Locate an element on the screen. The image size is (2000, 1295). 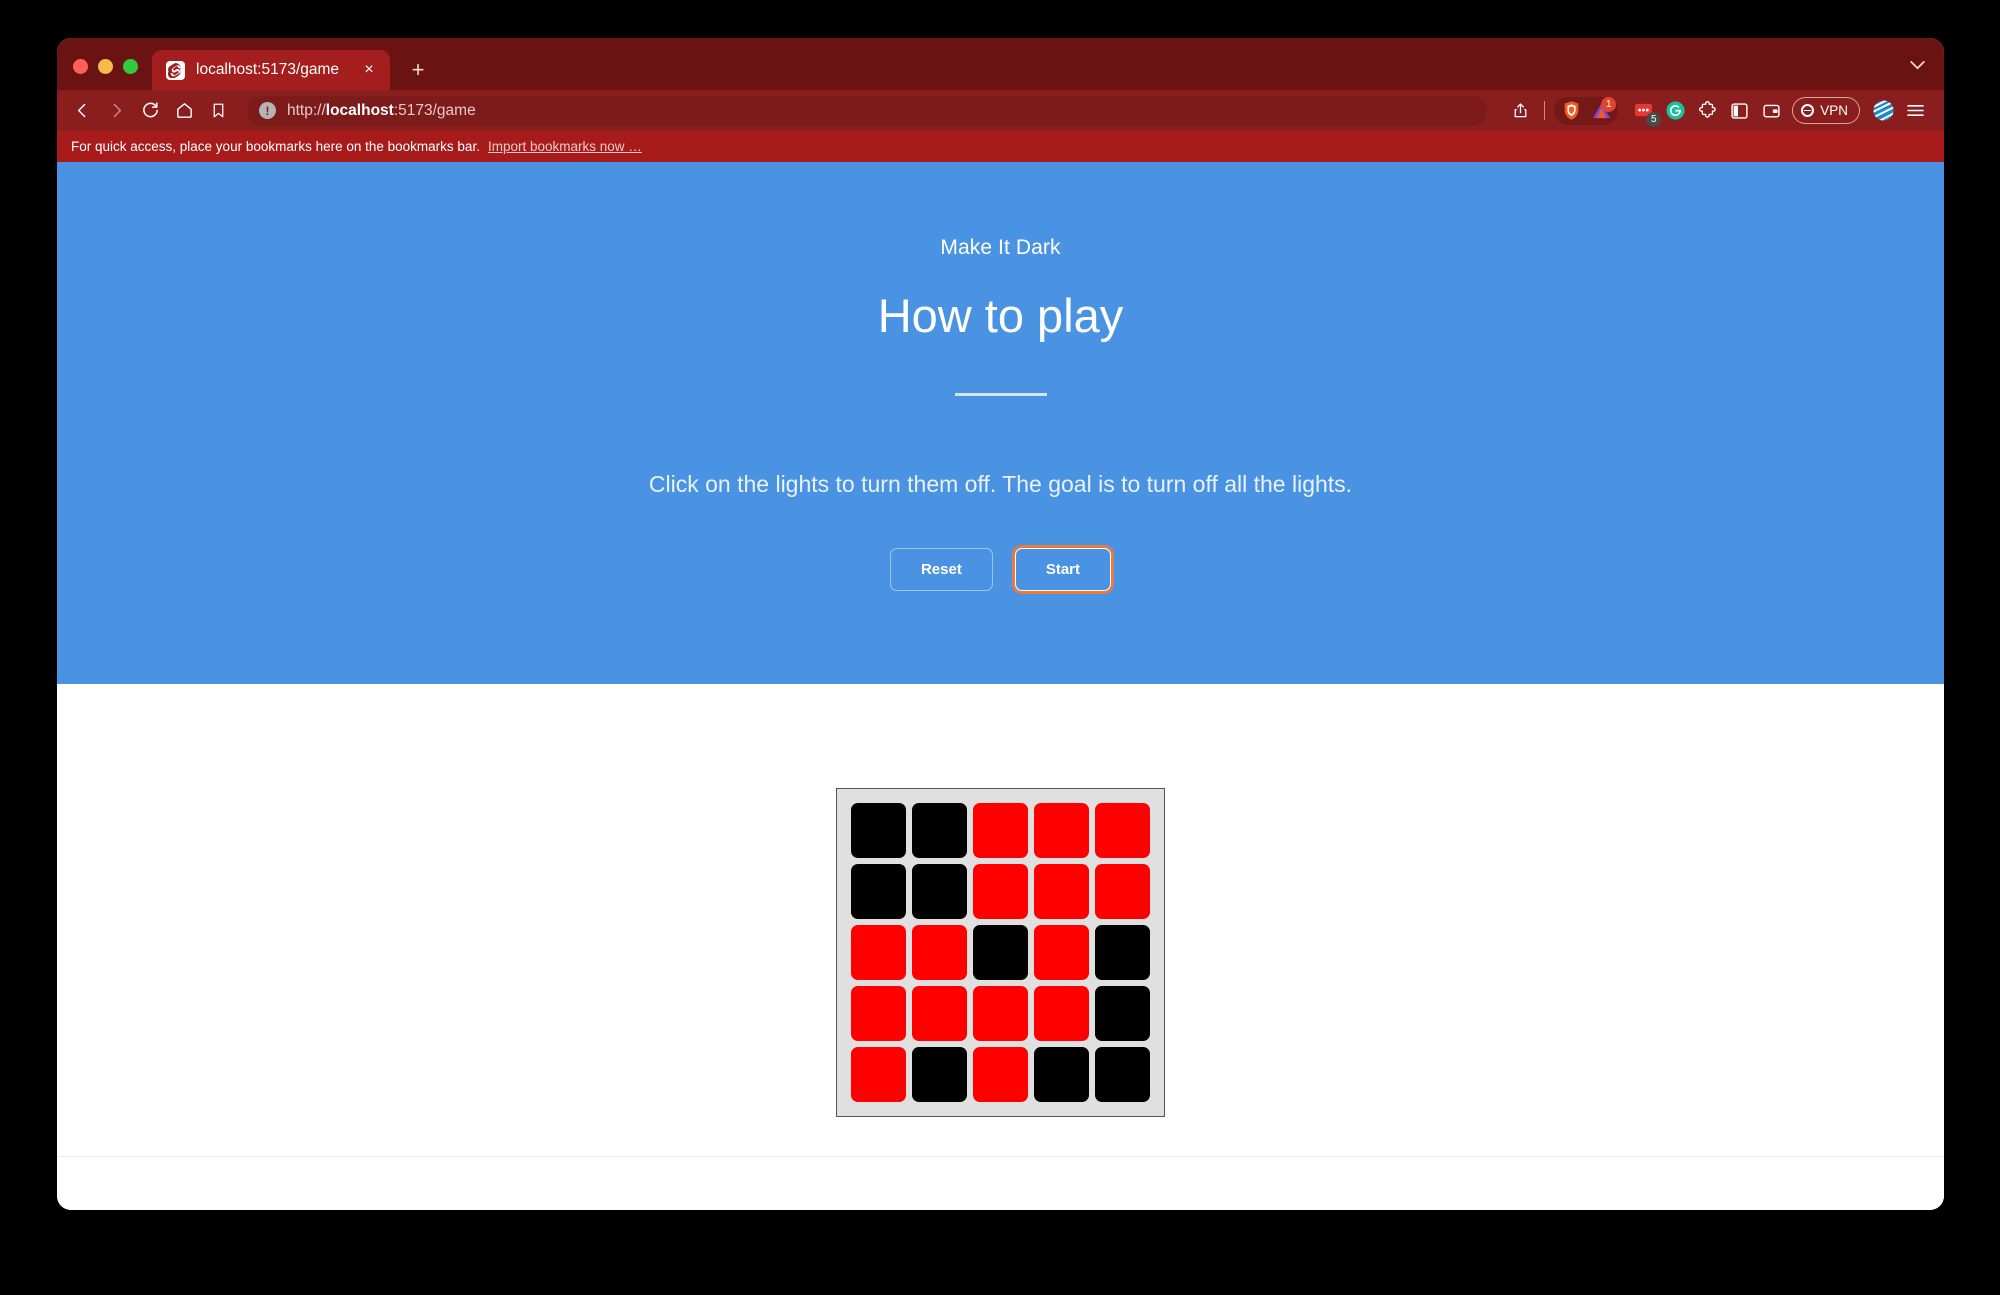
minimize-window-button is located at coordinates (105, 66).